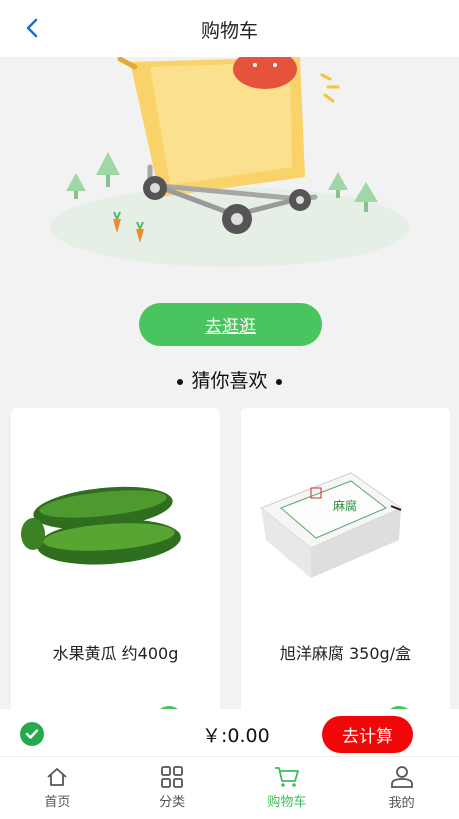  Describe the element at coordinates (57, 802) in the screenshot. I see `tab-label: 首页` at that location.